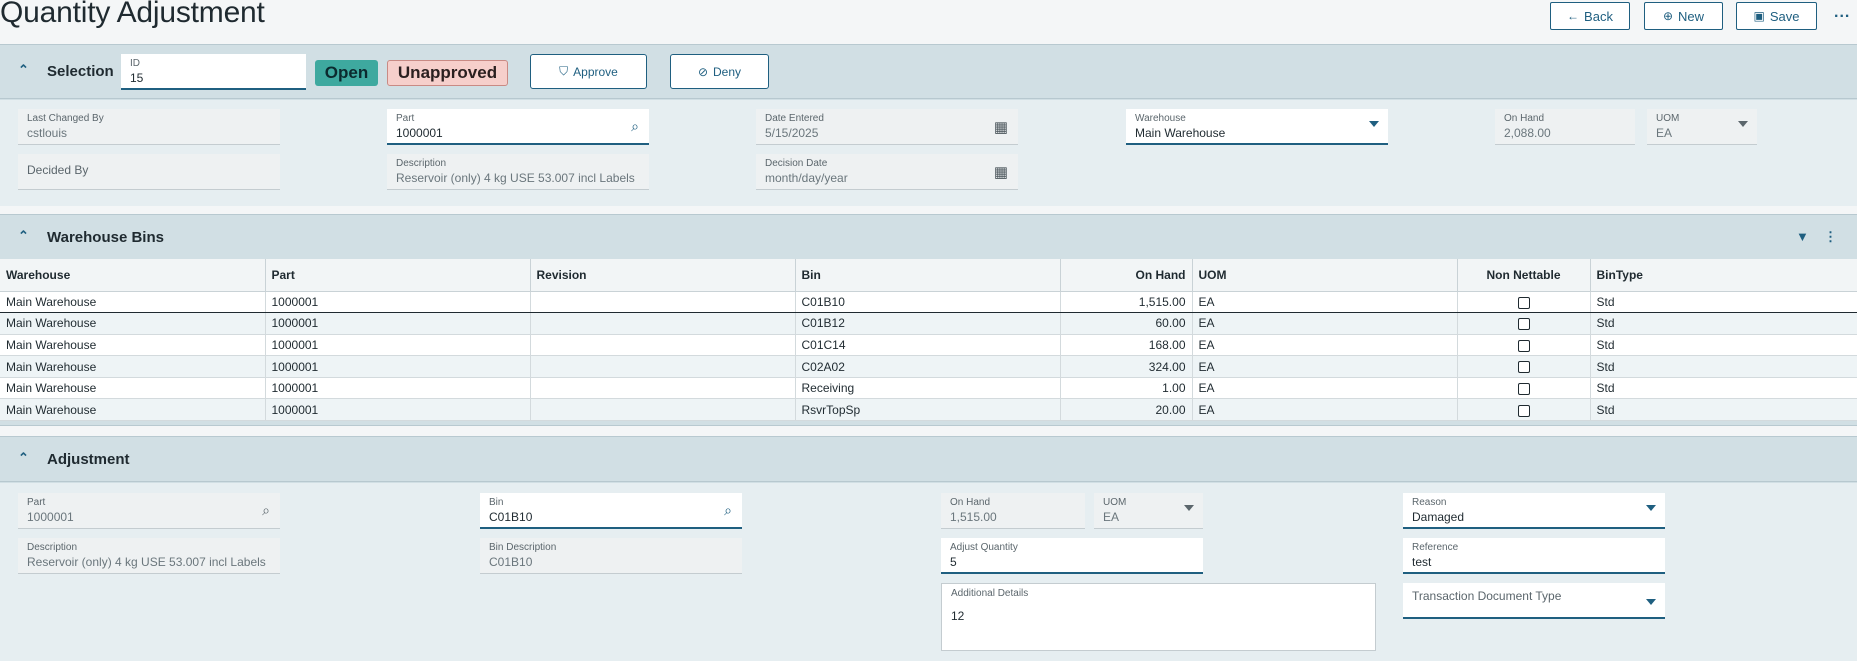 The image size is (1857, 661). What do you see at coordinates (1802, 236) in the screenshot?
I see `filter-icon: ▼` at bounding box center [1802, 236].